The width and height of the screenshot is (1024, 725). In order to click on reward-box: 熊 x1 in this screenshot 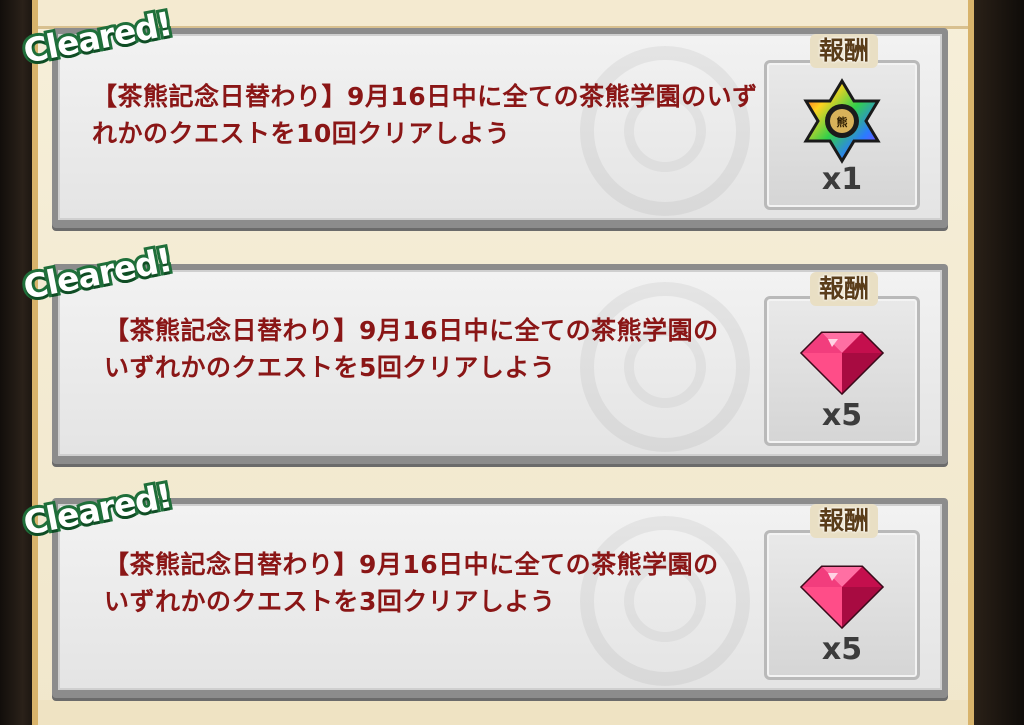, I will do `click(842, 135)`.